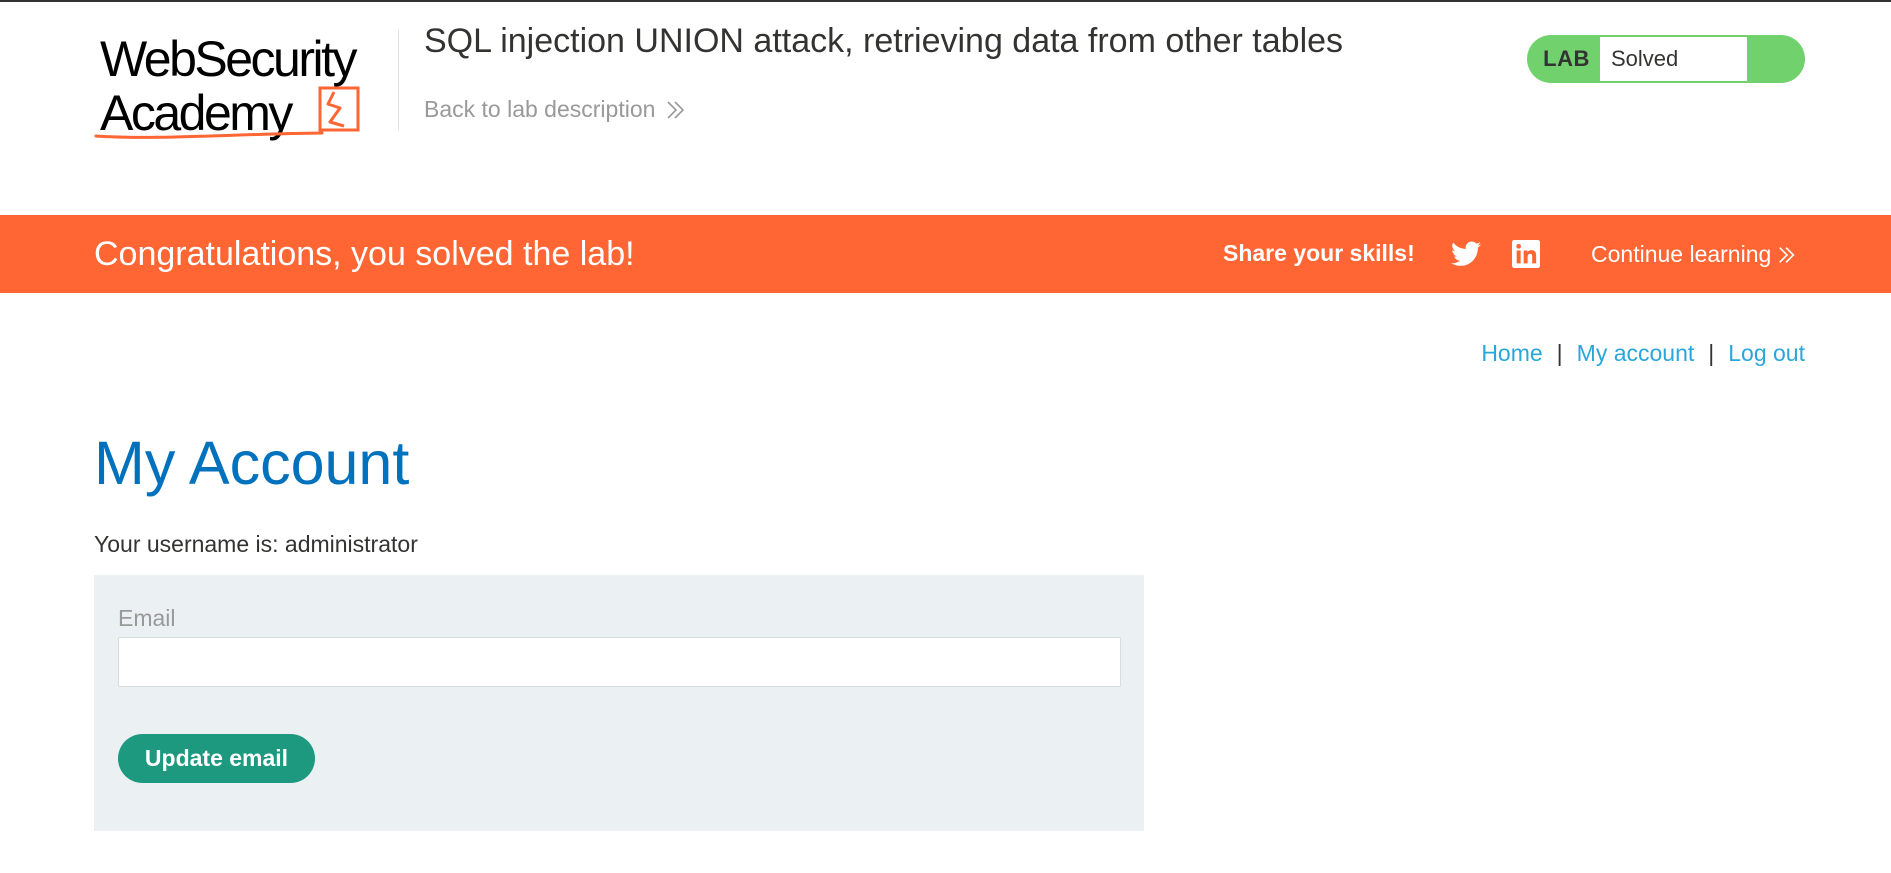 The image size is (1891, 873). What do you see at coordinates (252, 463) in the screenshot?
I see `page-title: My Account` at bounding box center [252, 463].